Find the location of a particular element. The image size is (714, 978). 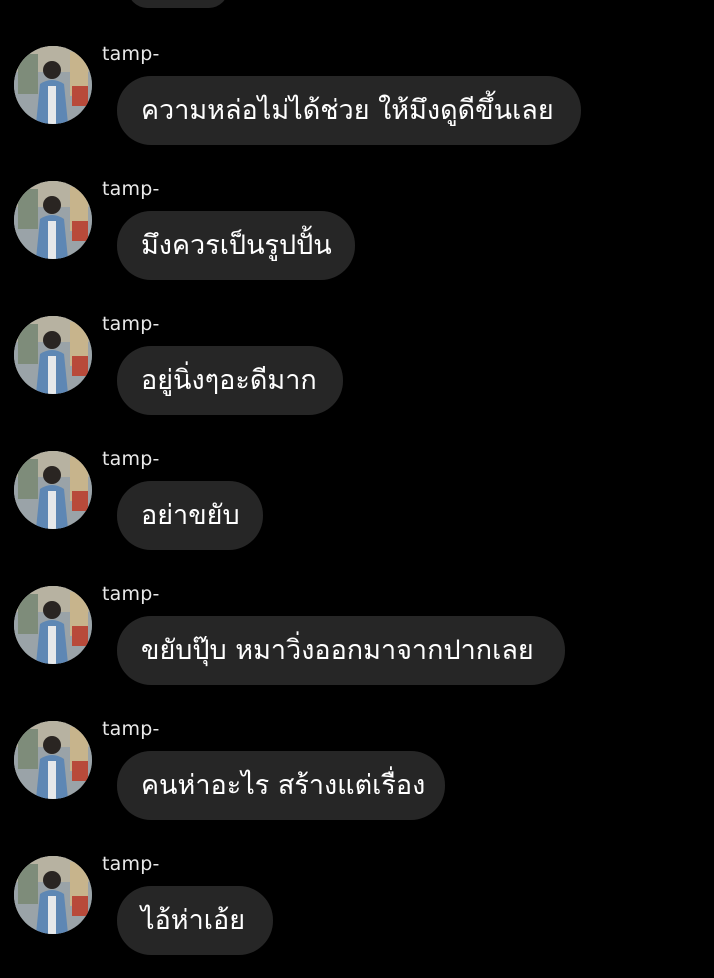

message-row: tamp- อย่าขยับ is located at coordinates (357, 507).